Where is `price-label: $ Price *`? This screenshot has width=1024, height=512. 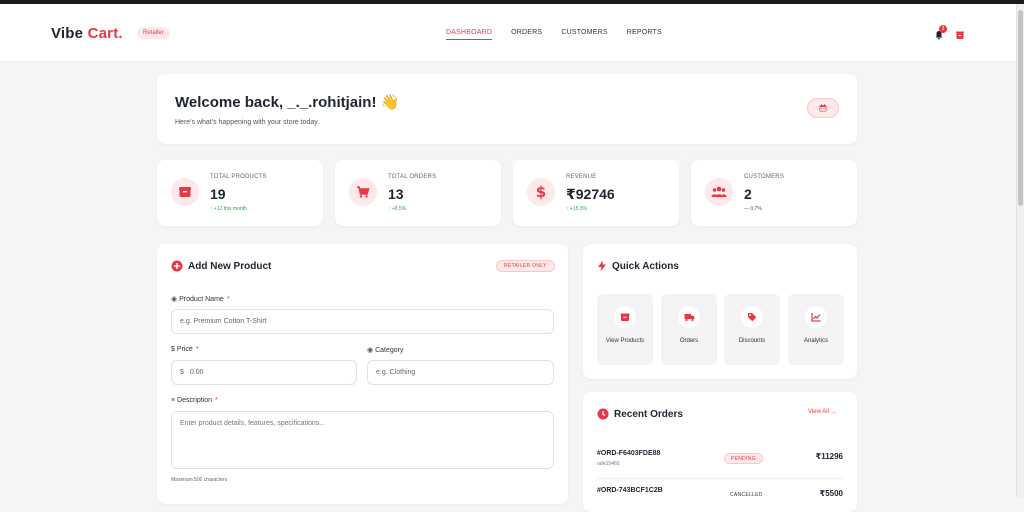 price-label: $ Price * is located at coordinates (185, 349).